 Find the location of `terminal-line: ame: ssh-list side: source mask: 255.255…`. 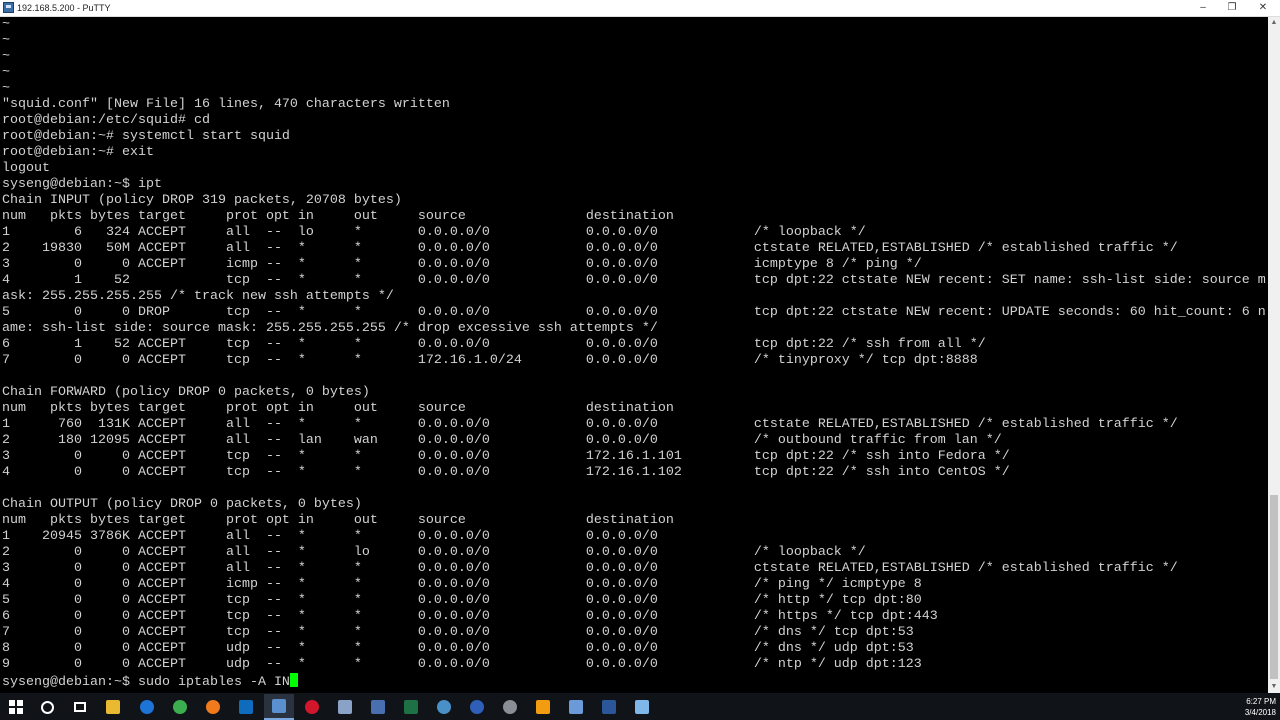

terminal-line: ame: ssh-list side: source mask: 255.255… is located at coordinates (330, 328).